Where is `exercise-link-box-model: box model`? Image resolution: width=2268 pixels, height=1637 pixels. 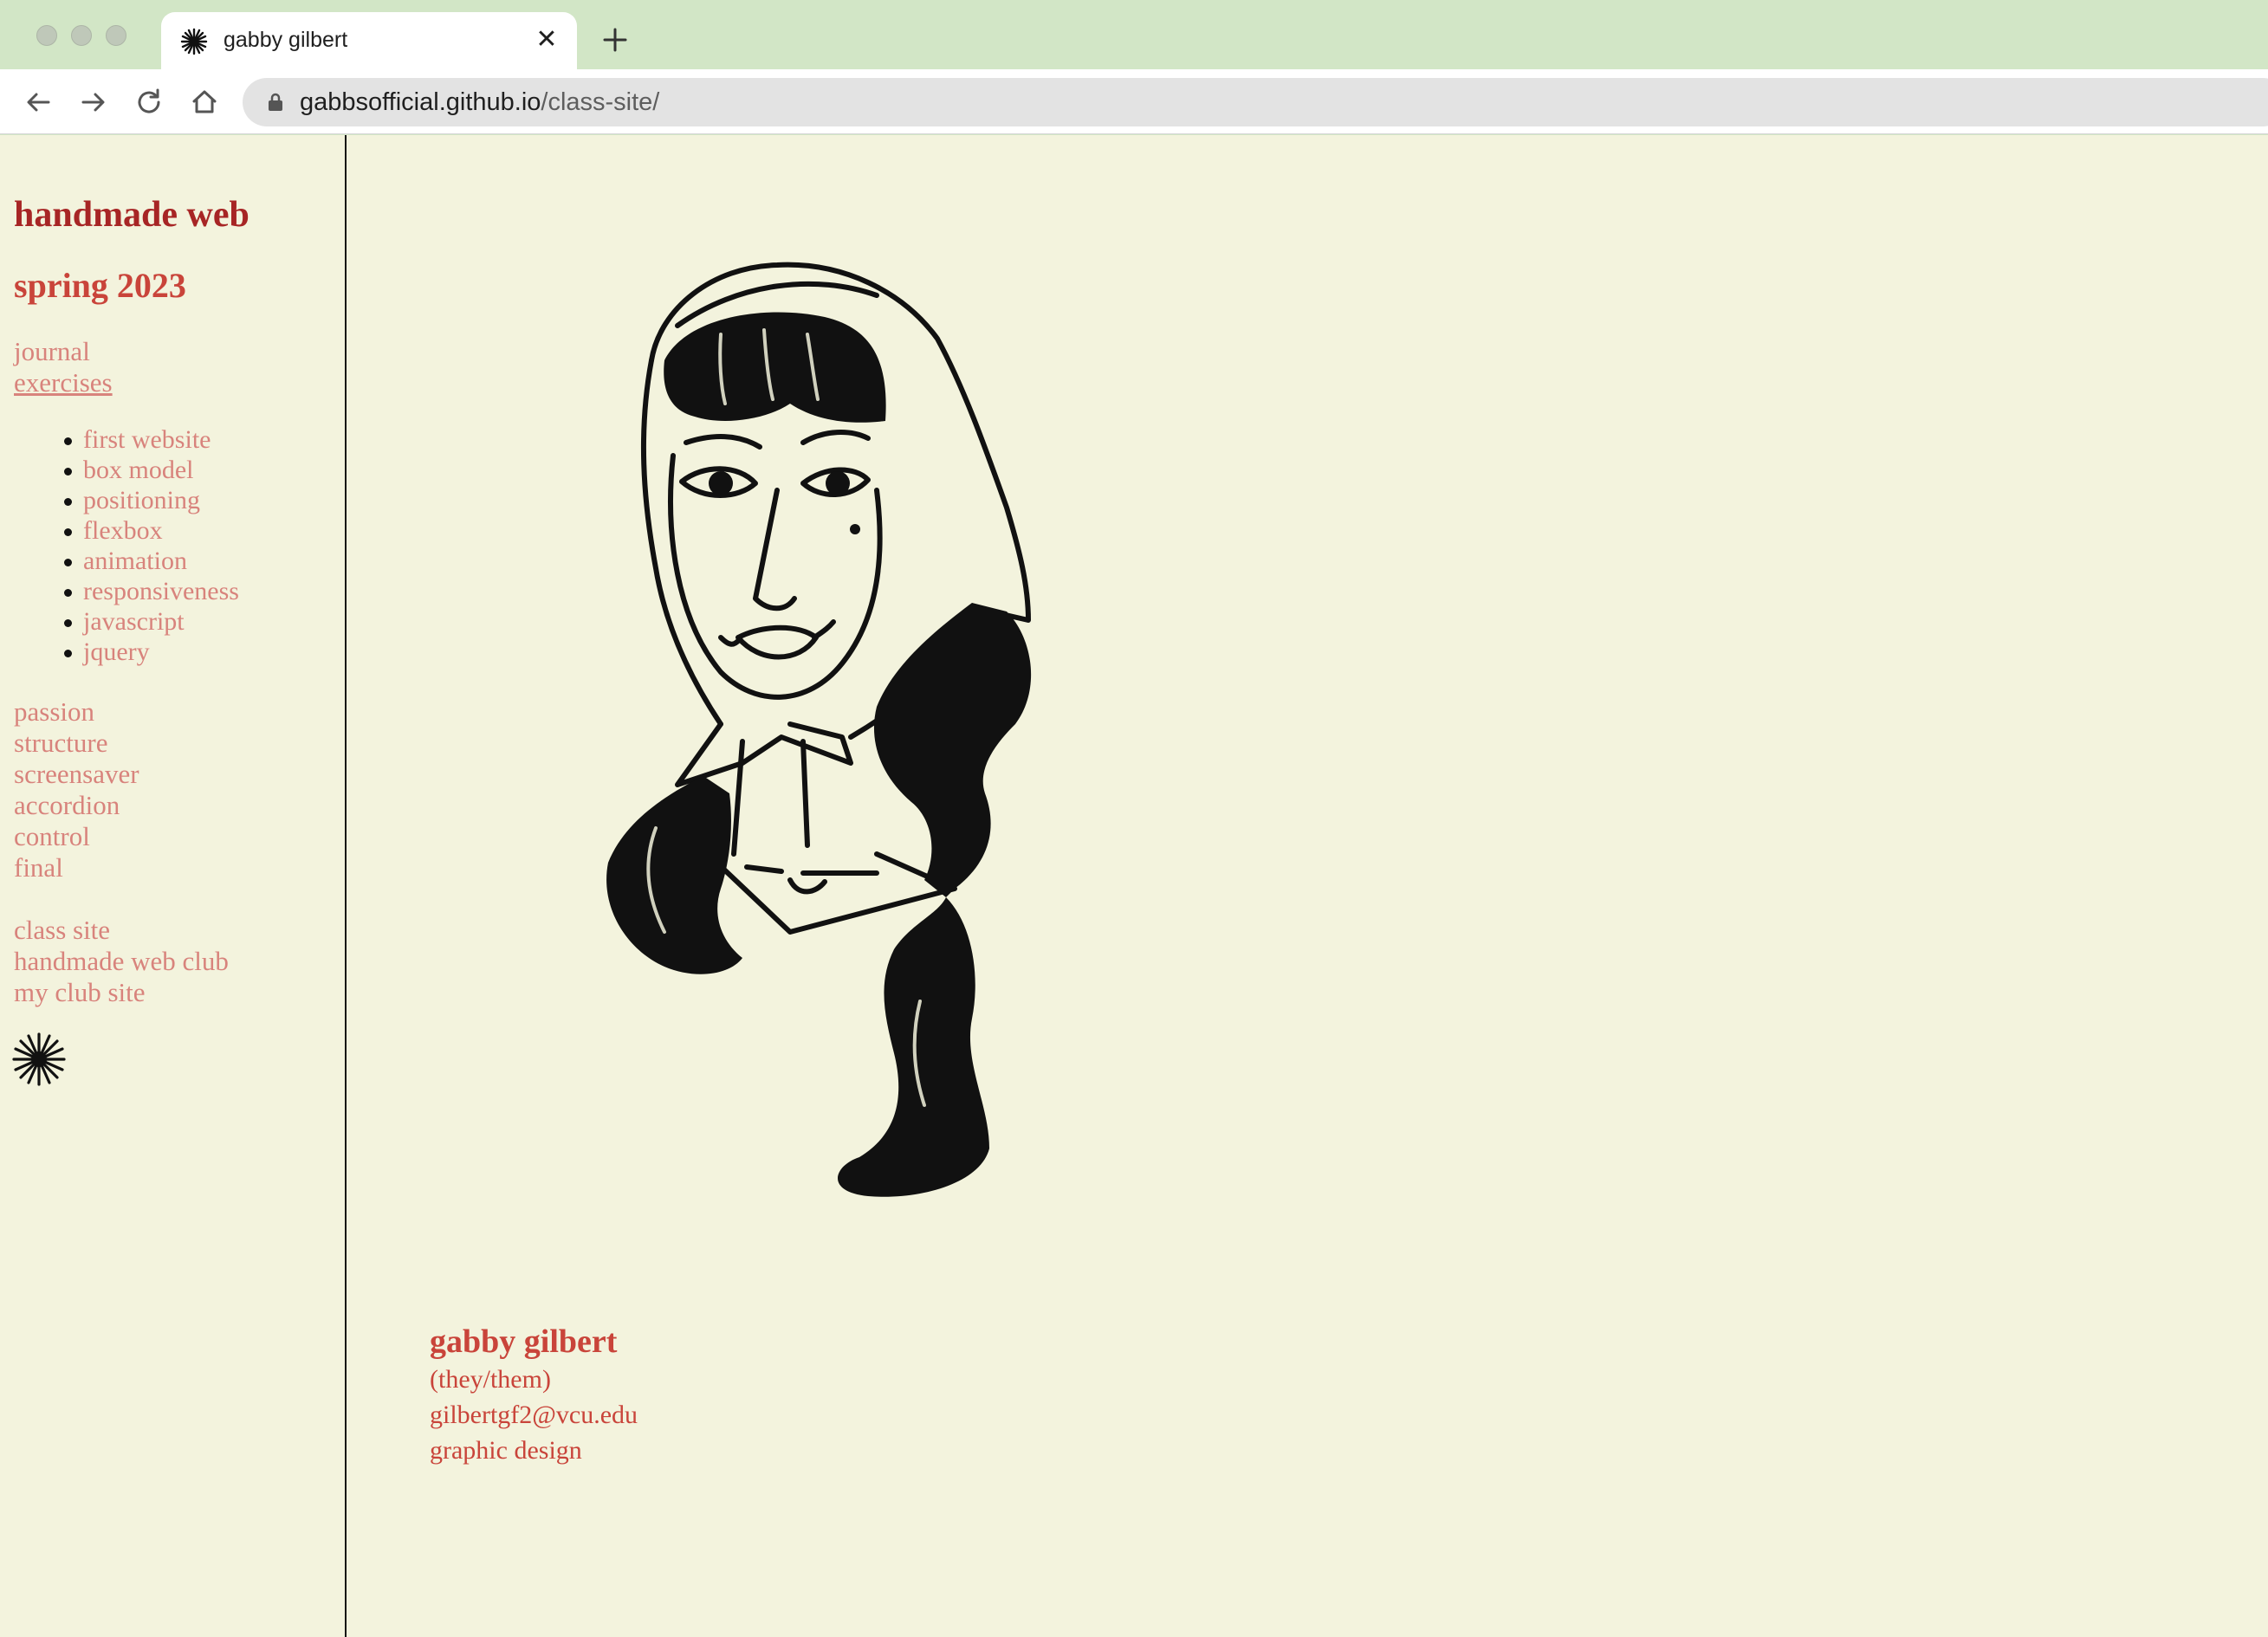 exercise-link-box-model: box model is located at coordinates (151, 470).